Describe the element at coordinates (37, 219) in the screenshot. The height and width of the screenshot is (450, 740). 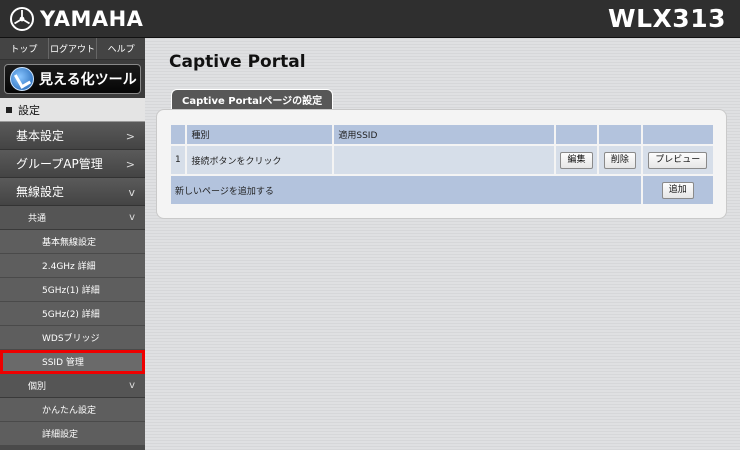
I see `sidebar-group-label: 共通` at that location.